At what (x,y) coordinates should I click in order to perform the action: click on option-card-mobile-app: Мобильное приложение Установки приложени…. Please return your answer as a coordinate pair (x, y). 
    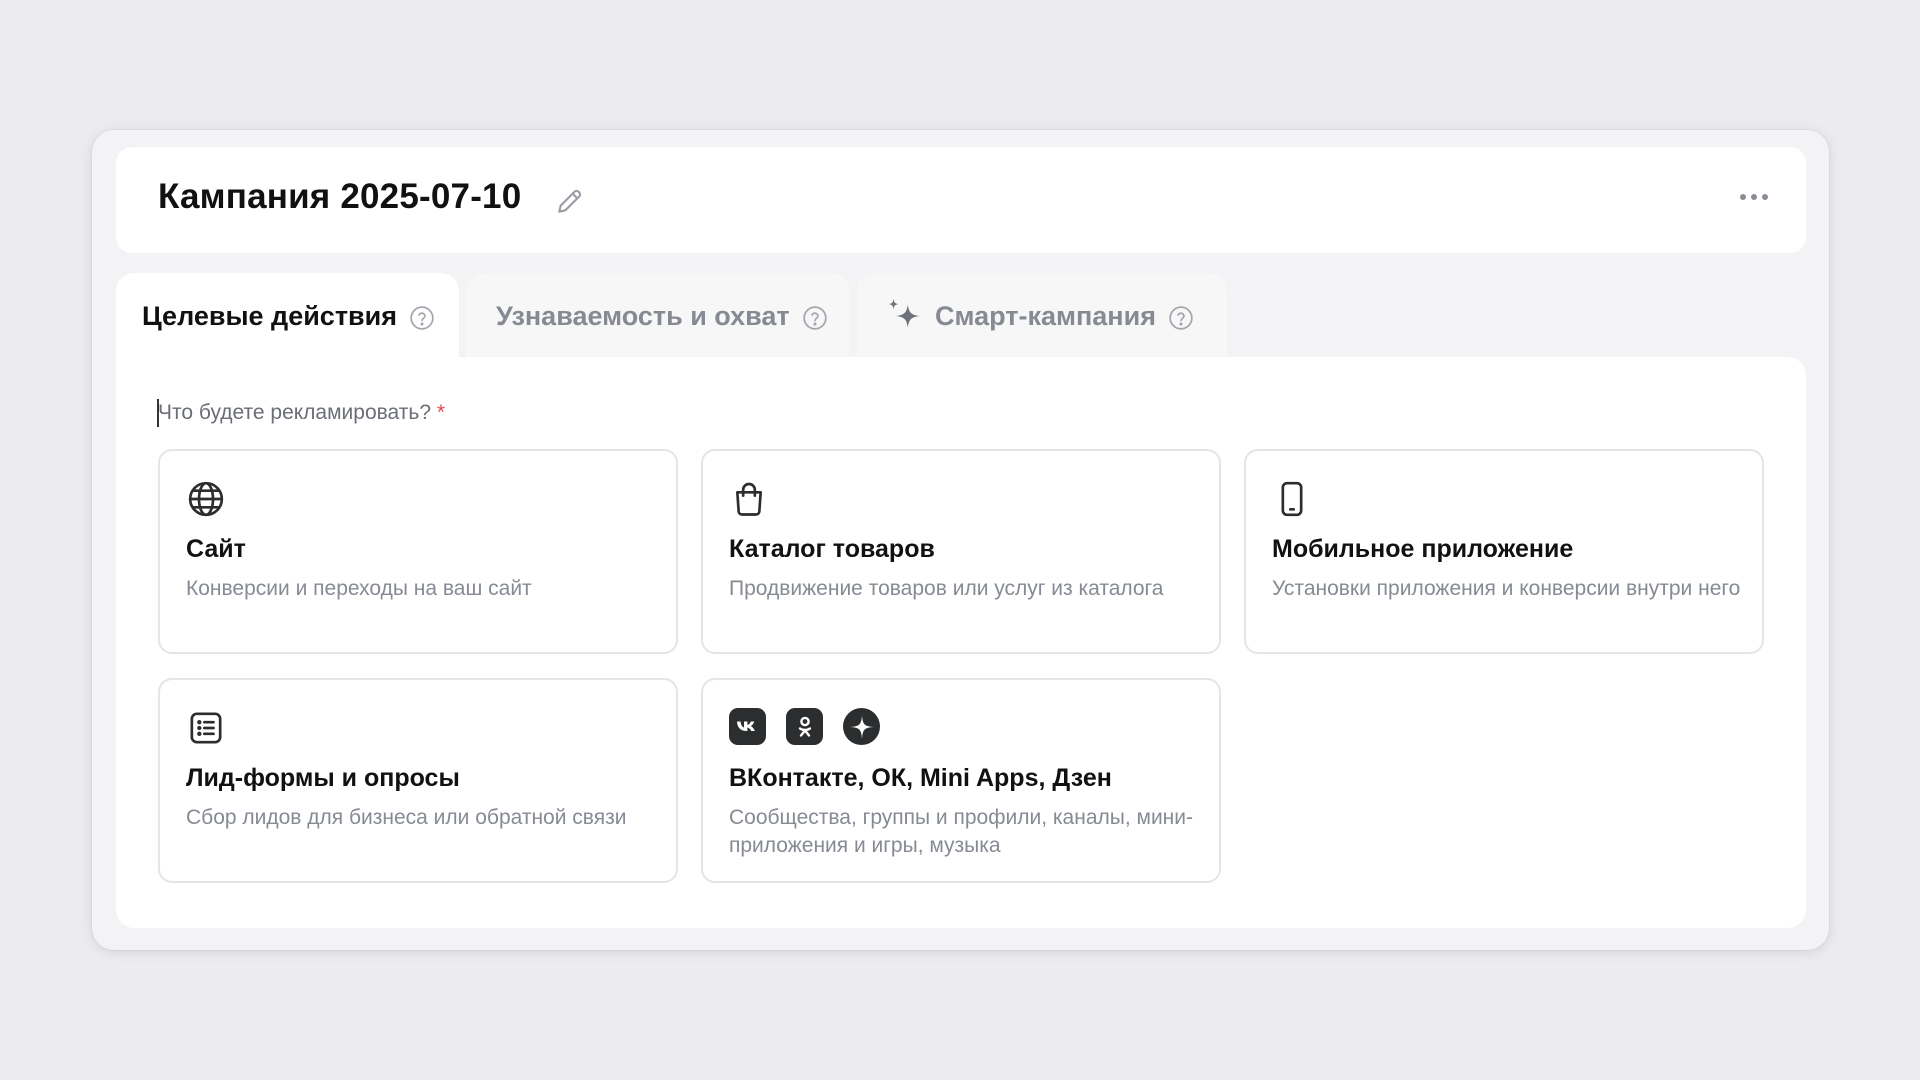
    Looking at the image, I should click on (1504, 551).